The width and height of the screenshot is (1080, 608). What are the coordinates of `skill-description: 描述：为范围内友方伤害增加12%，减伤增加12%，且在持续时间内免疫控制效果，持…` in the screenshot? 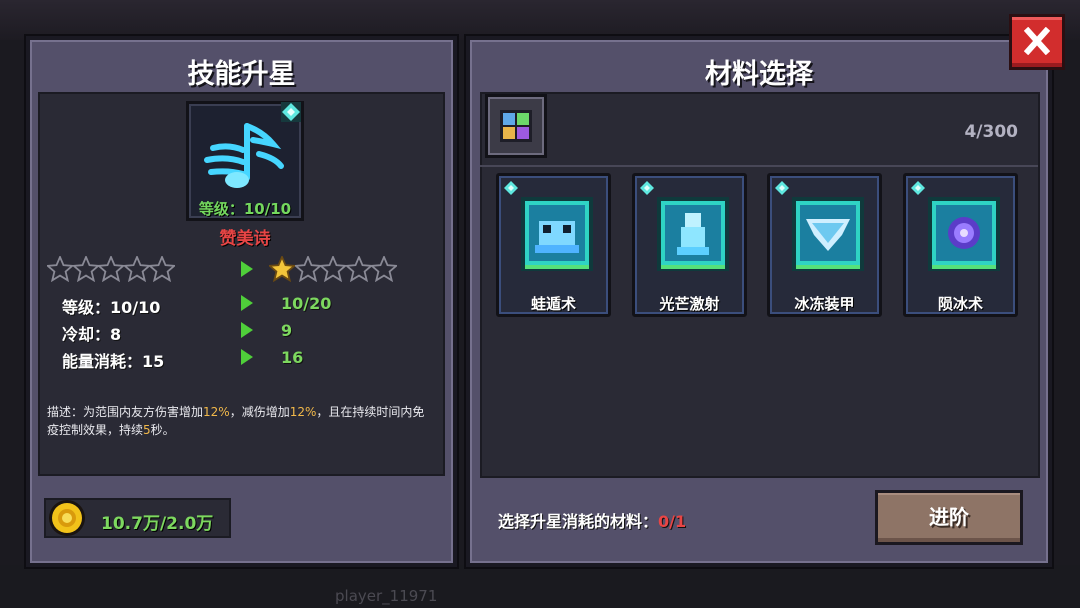 It's located at (236, 421).